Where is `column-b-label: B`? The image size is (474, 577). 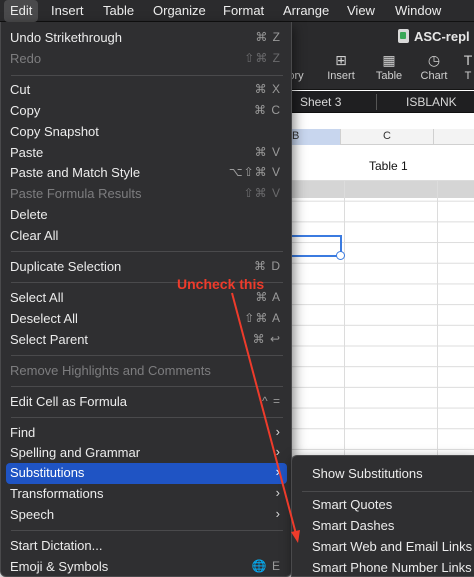
column-b-label: B is located at coordinates (296, 136).